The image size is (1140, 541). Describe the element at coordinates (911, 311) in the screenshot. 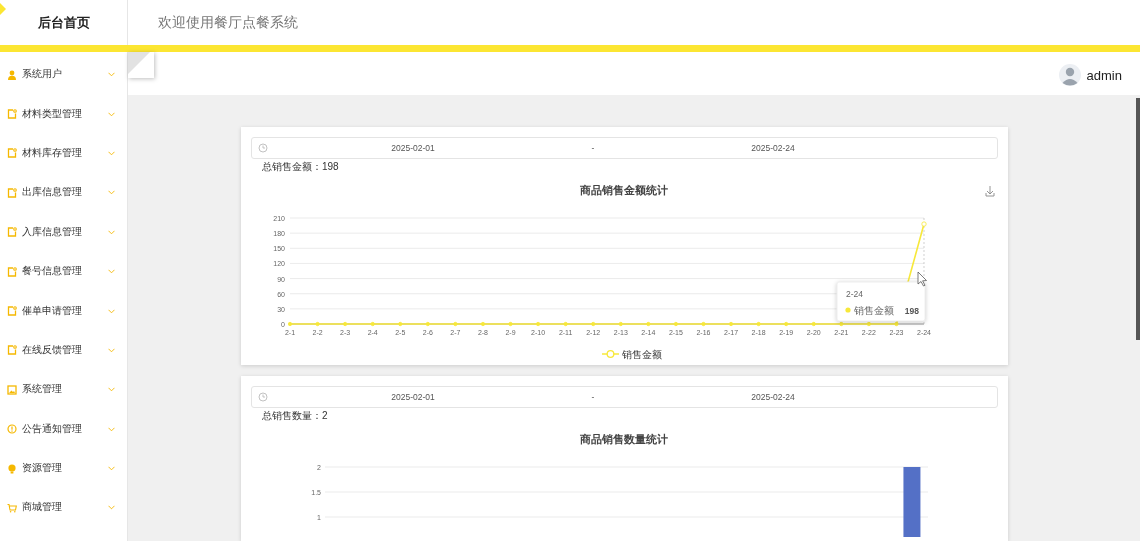

I see `tooltip-value: 198` at that location.